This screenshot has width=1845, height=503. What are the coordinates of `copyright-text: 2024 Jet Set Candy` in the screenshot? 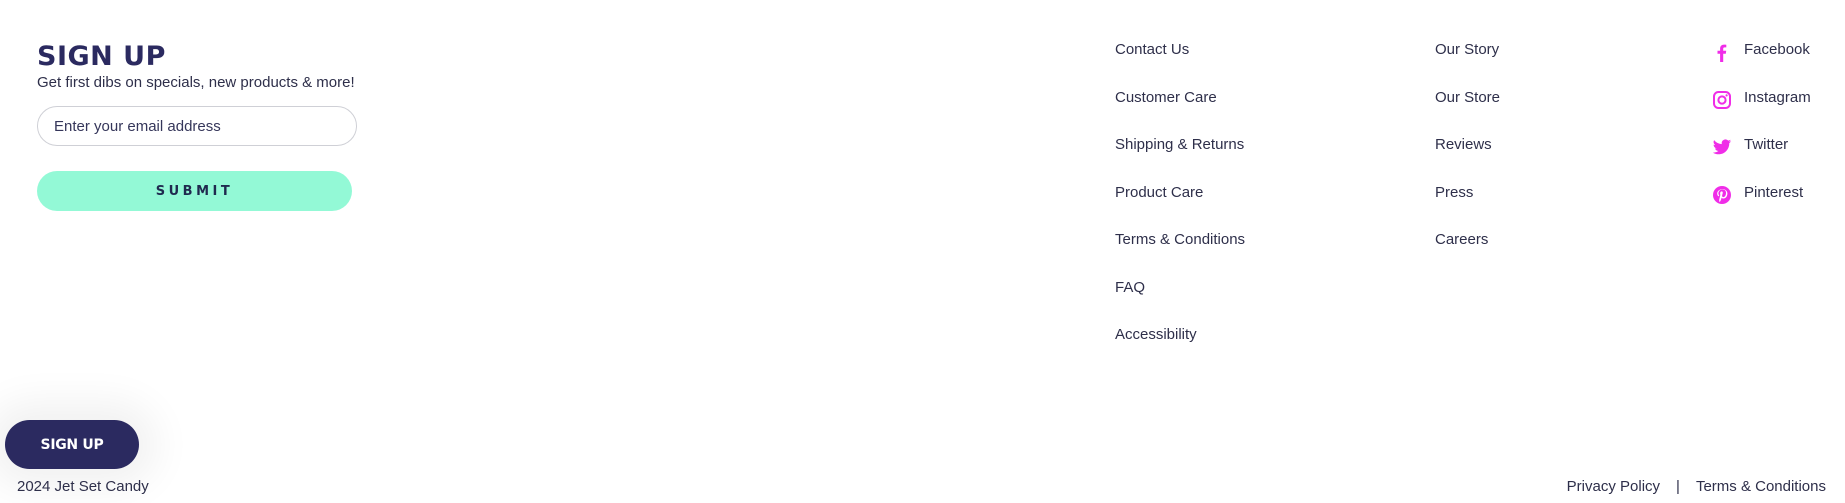 It's located at (83, 486).